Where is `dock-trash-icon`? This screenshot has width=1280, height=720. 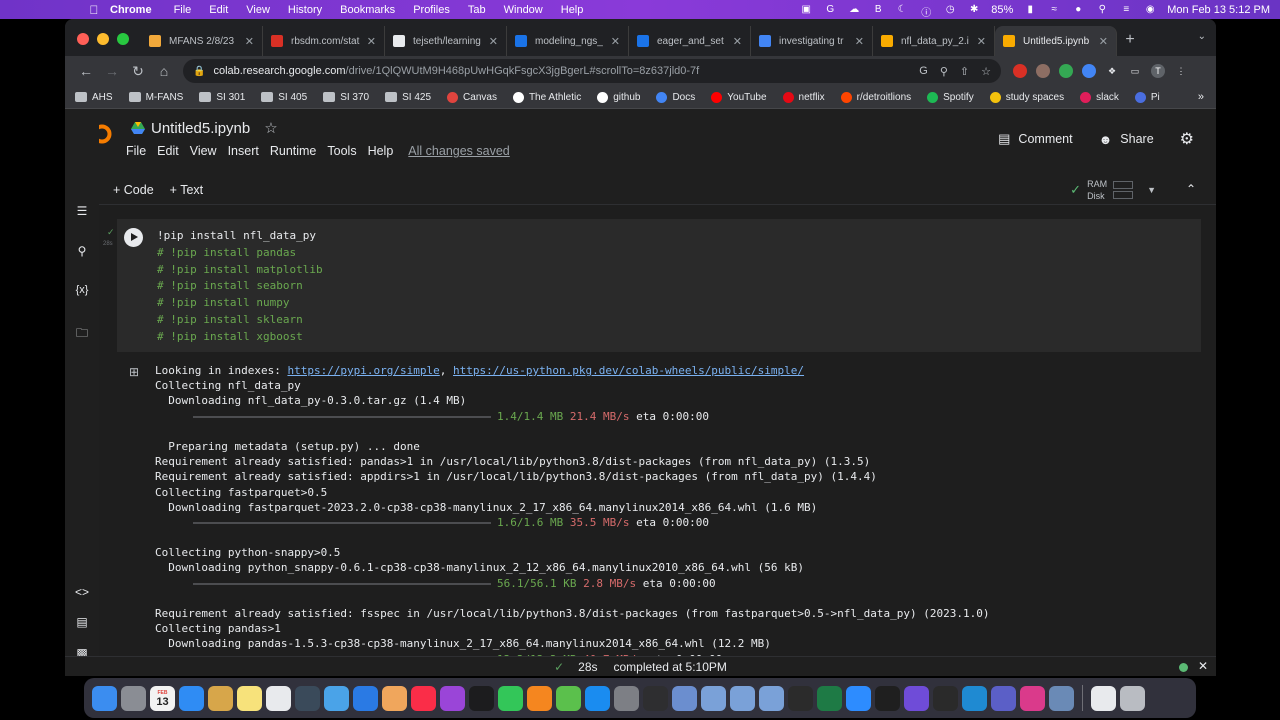 dock-trash-icon is located at coordinates (1132, 698).